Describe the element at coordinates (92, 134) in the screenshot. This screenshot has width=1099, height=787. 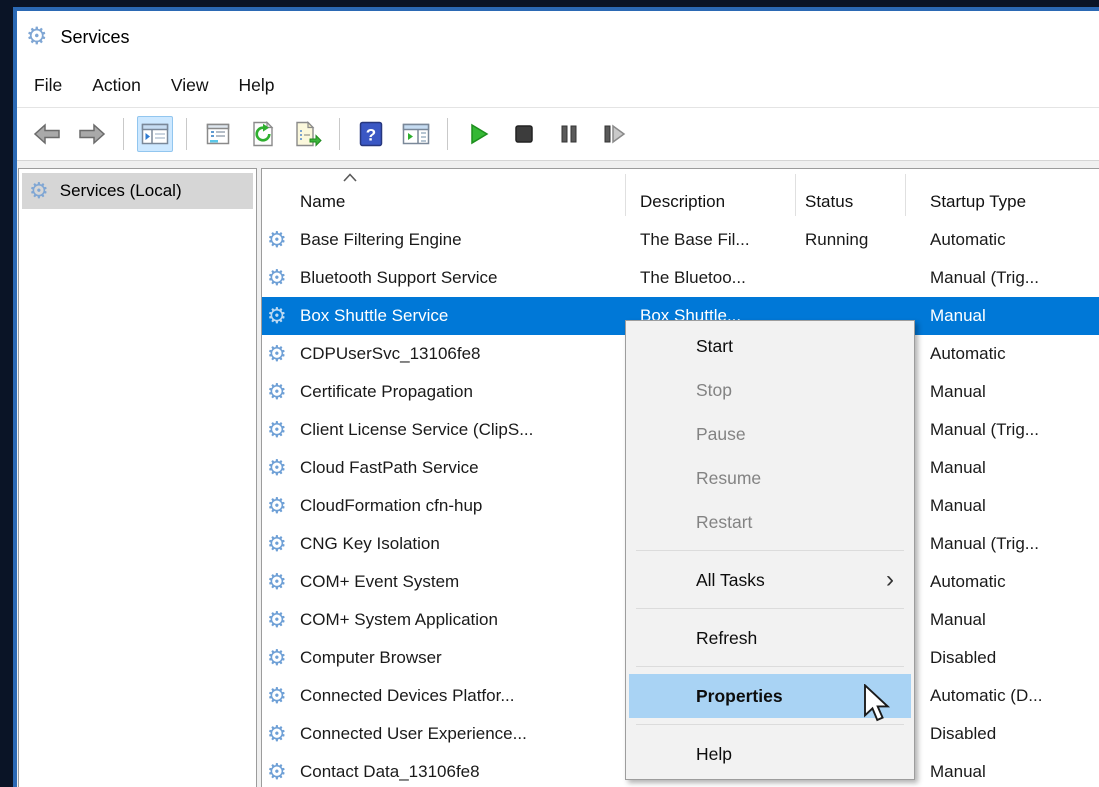
I see `forward-icon` at that location.